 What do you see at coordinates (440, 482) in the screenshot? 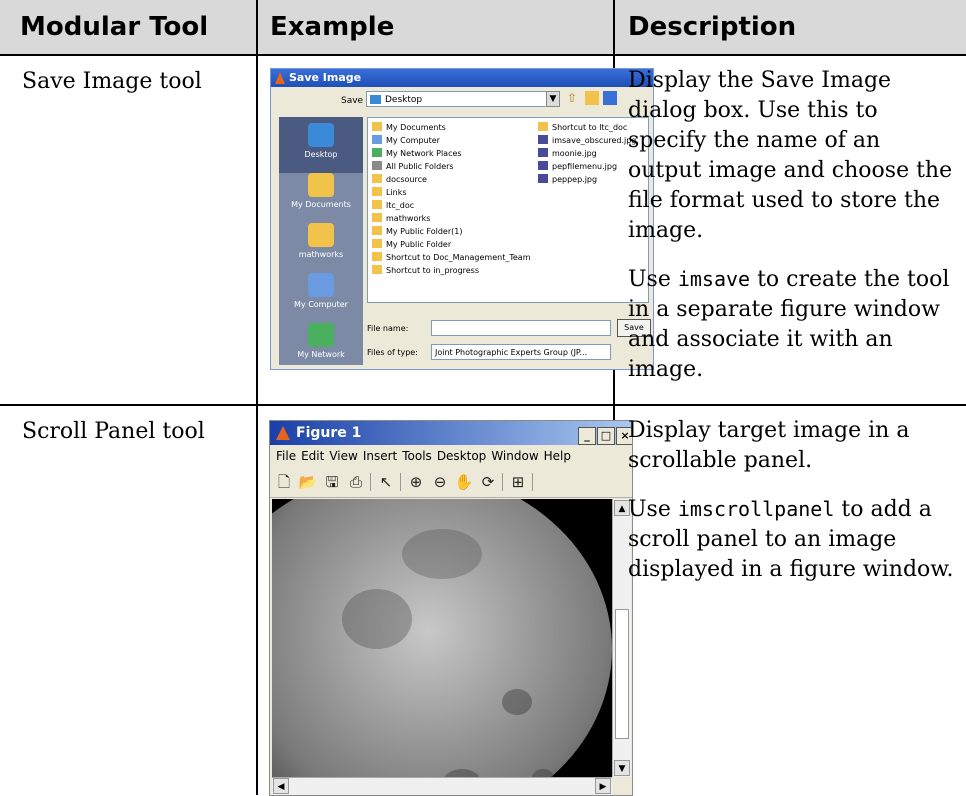
I see `zoom-out-icon: ⊖` at bounding box center [440, 482].